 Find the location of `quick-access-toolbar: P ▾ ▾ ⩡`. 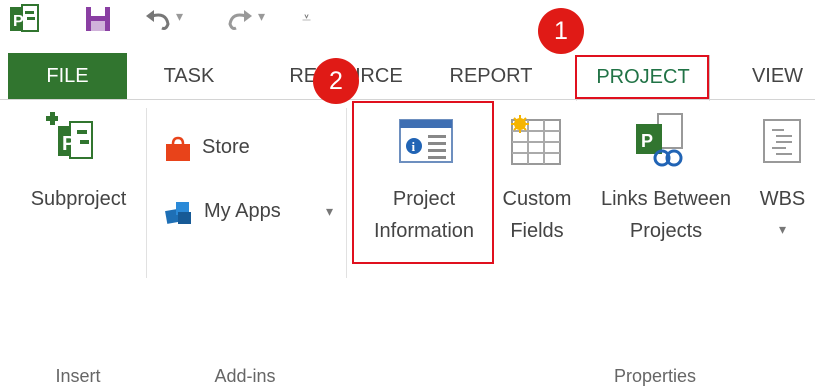

quick-access-toolbar: P ▾ ▾ ⩡ is located at coordinates (407, 22).